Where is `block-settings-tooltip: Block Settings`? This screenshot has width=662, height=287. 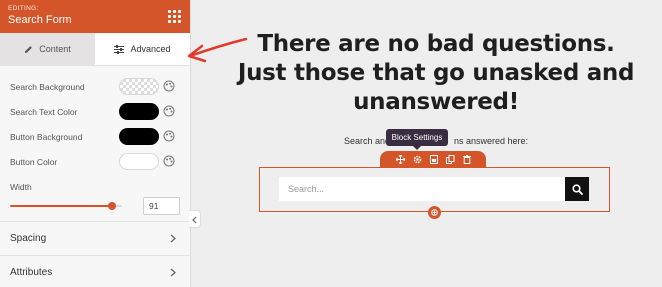 block-settings-tooltip: Block Settings is located at coordinates (417, 139).